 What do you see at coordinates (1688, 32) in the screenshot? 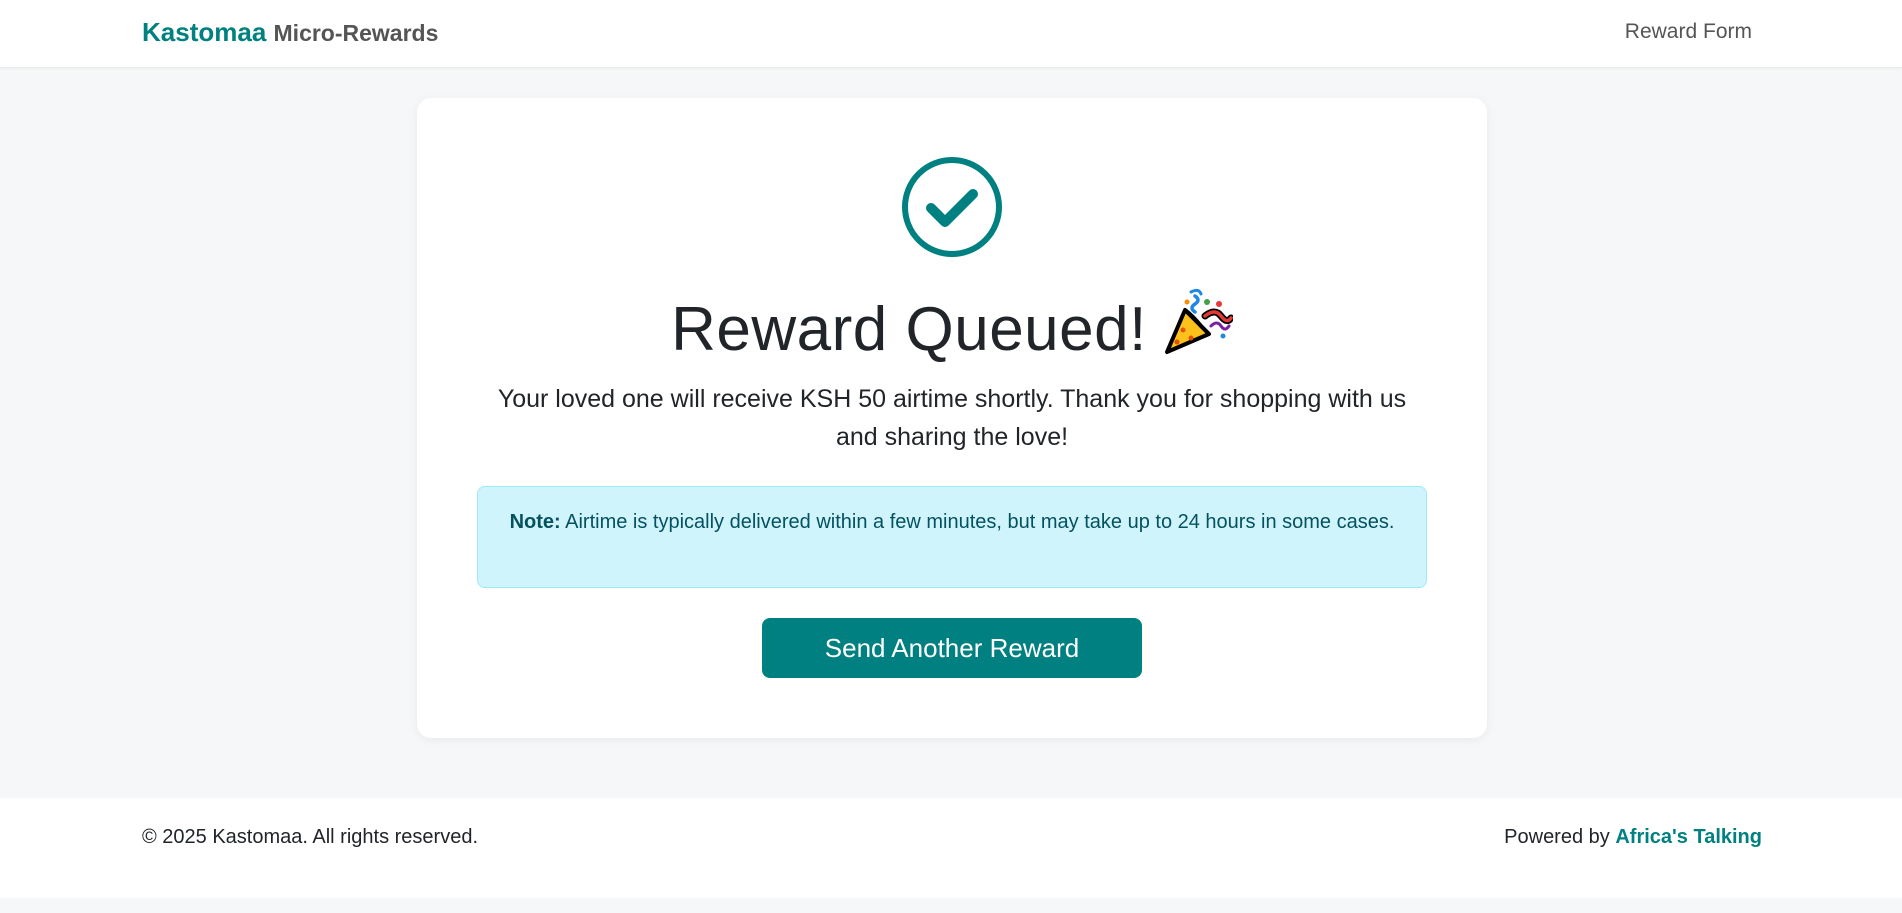
I see `nav-link-reward-form: Reward Form` at bounding box center [1688, 32].